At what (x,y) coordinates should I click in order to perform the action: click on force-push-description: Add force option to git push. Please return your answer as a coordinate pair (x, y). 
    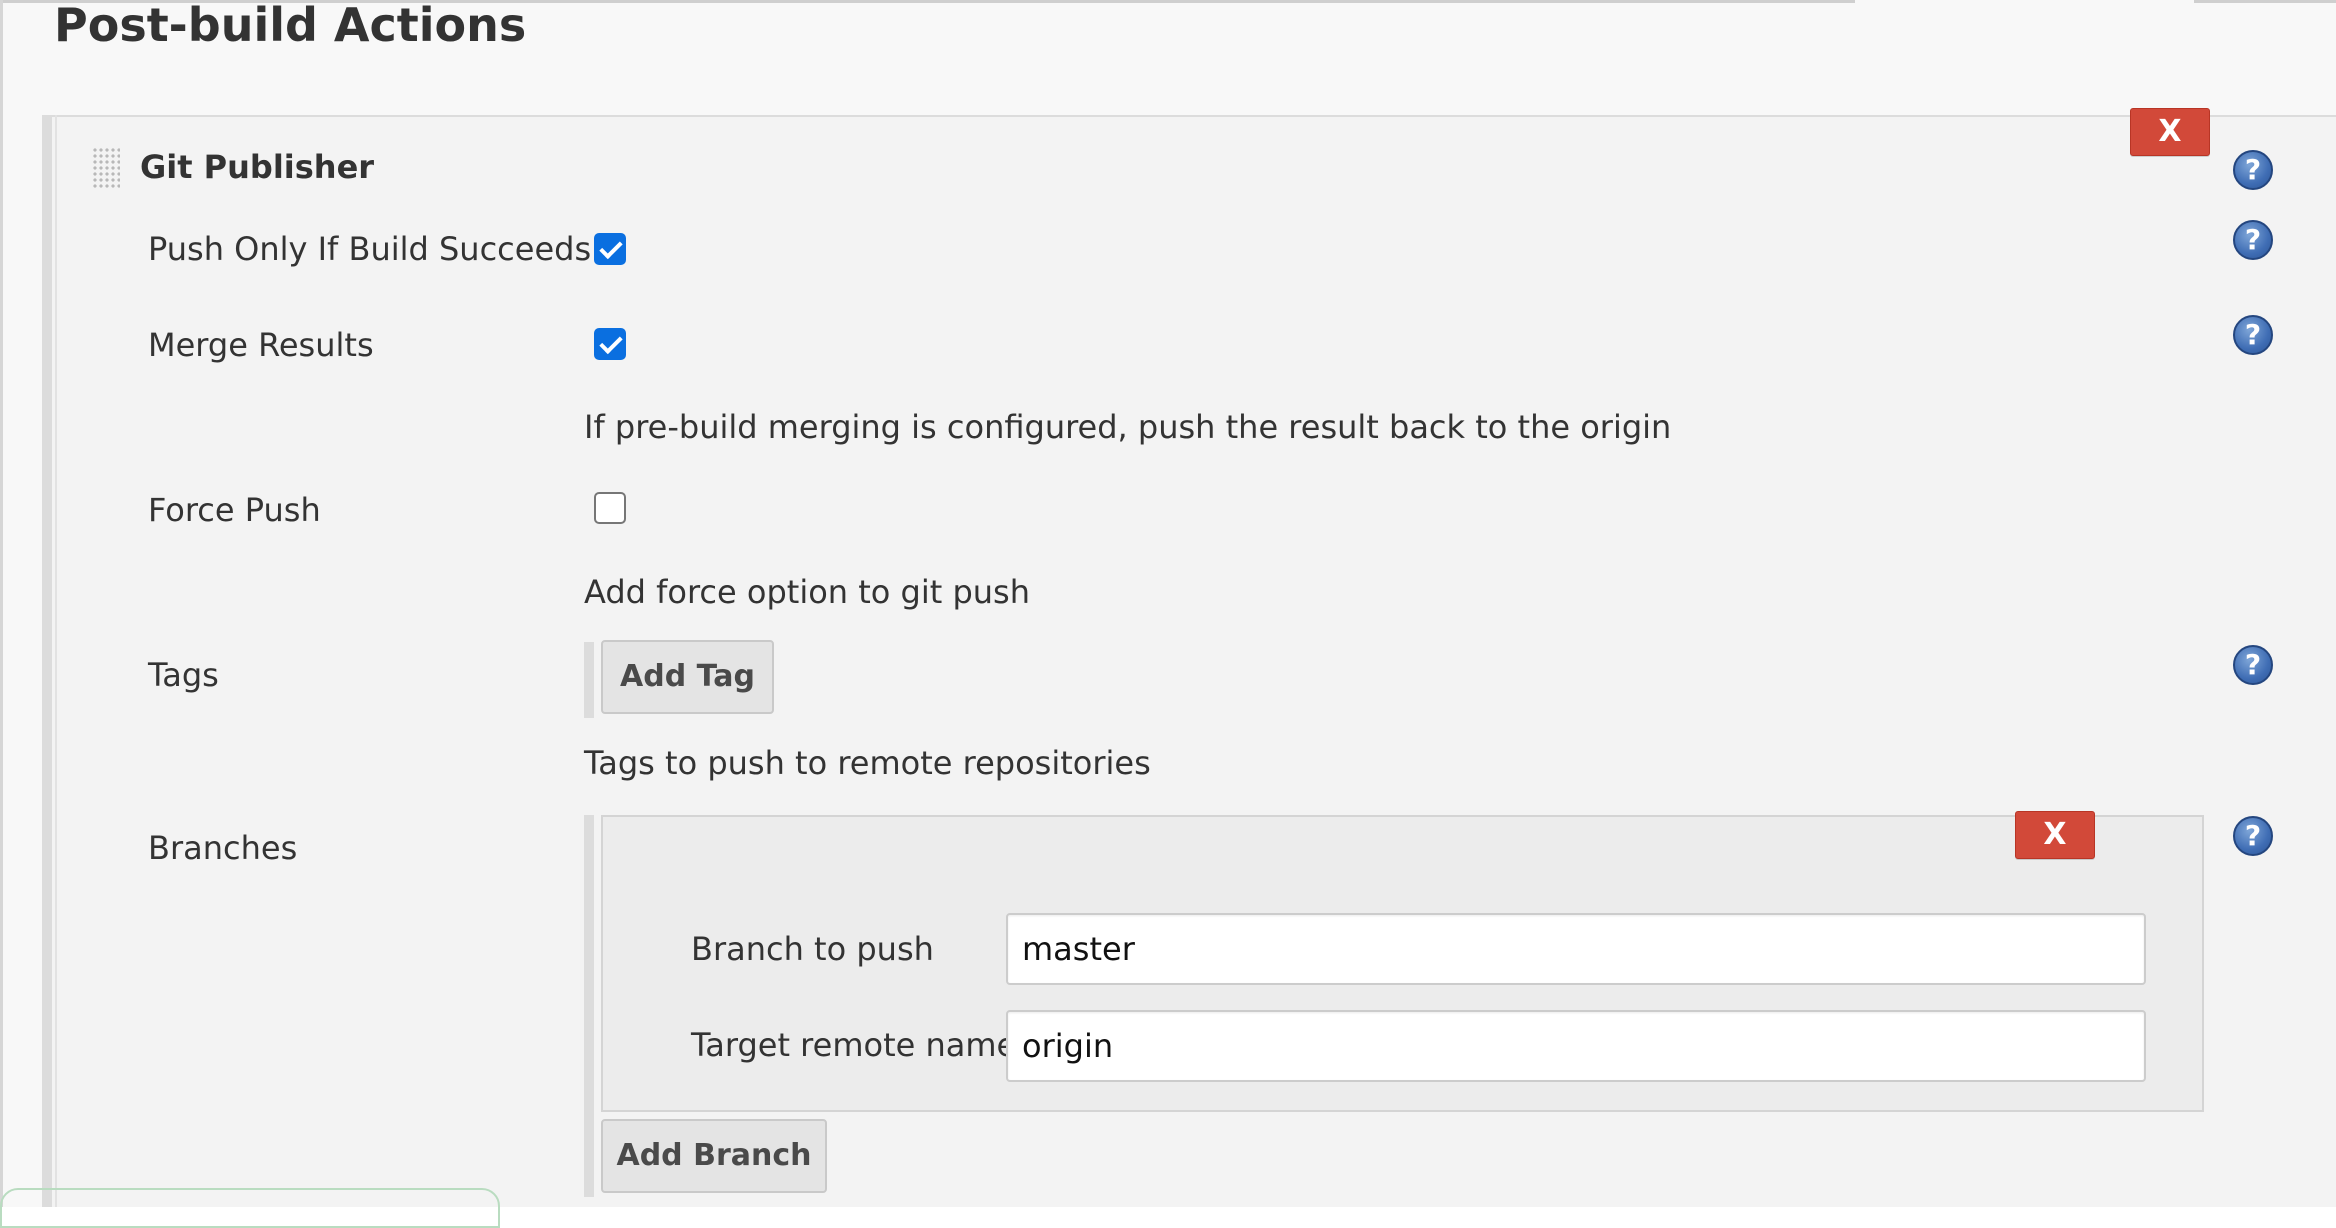
    Looking at the image, I should click on (807, 592).